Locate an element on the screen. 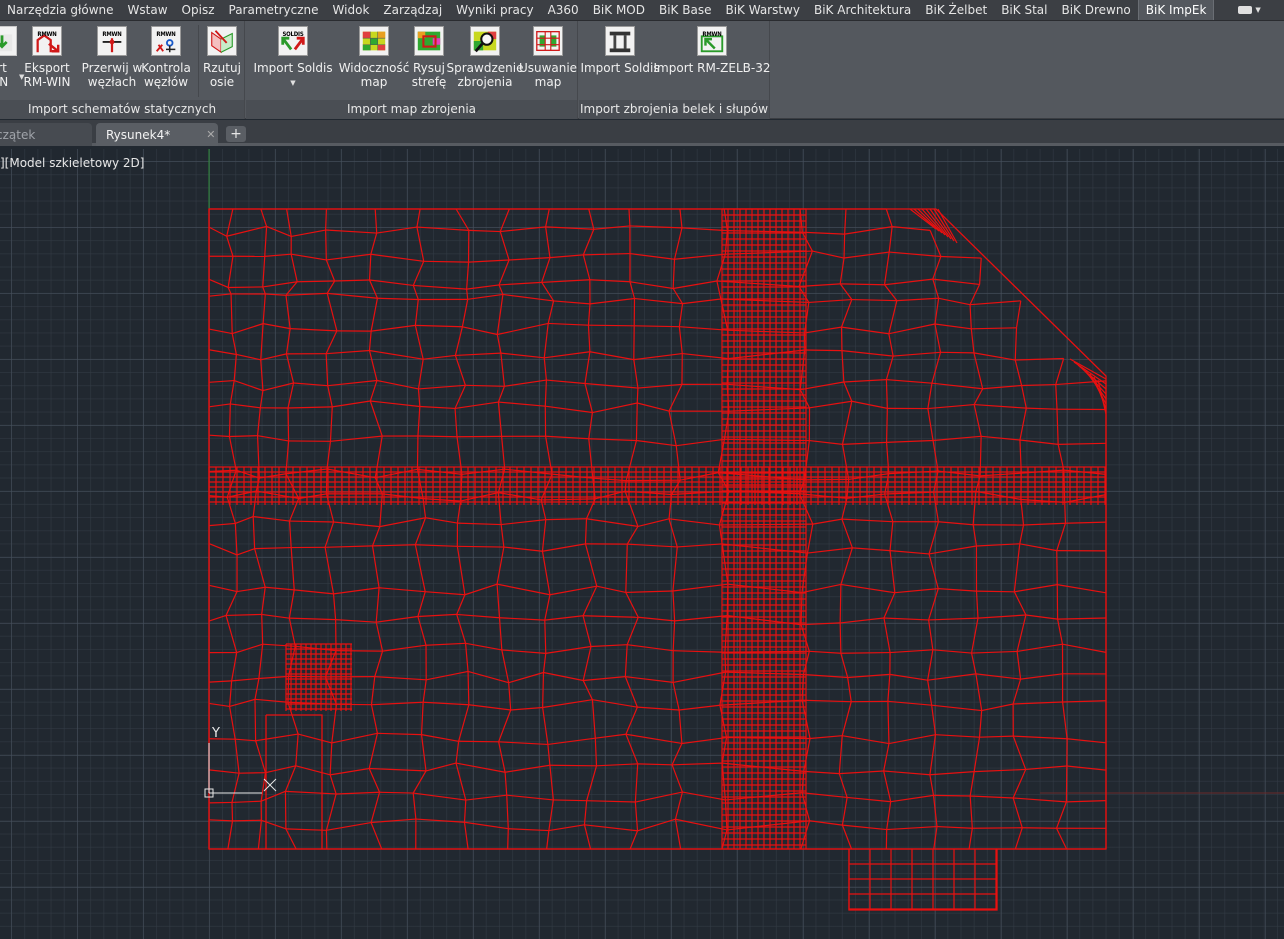 Image resolution: width=1284 pixels, height=939 pixels. przerwij-w-wezlach-button: RMWN Przerwij w węzłach is located at coordinates (112, 57).